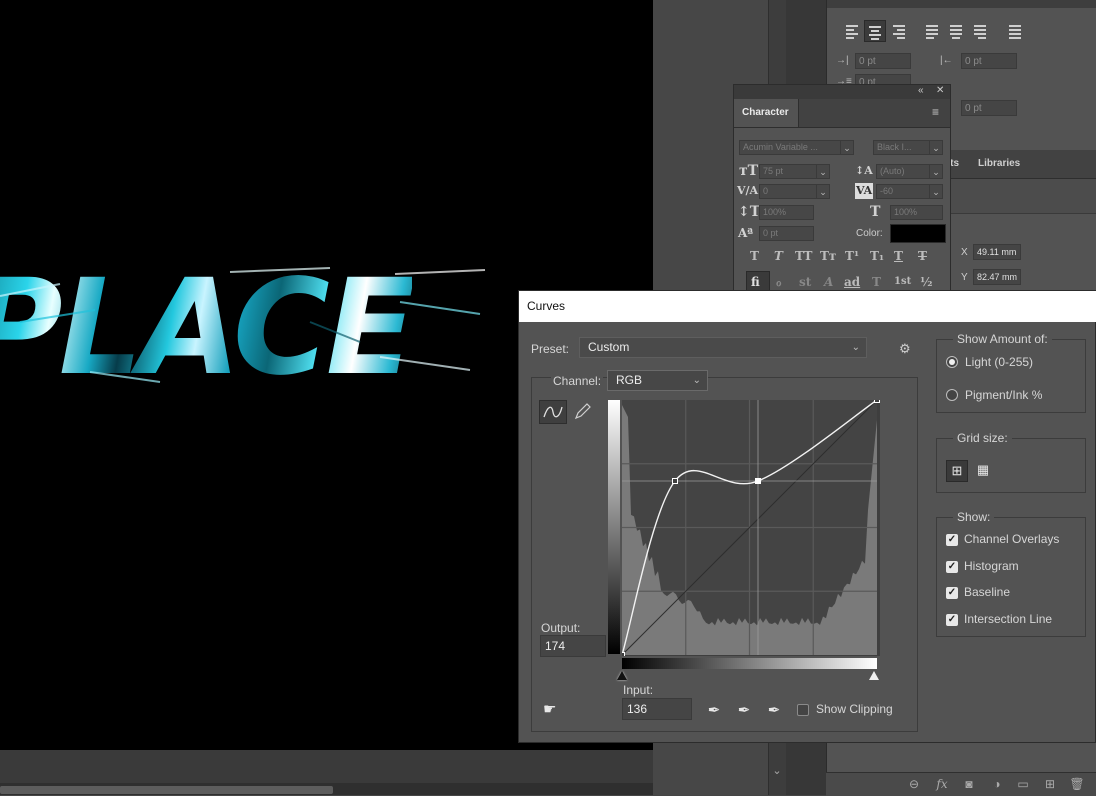  I want to click on justify-center-button, so click(956, 30).